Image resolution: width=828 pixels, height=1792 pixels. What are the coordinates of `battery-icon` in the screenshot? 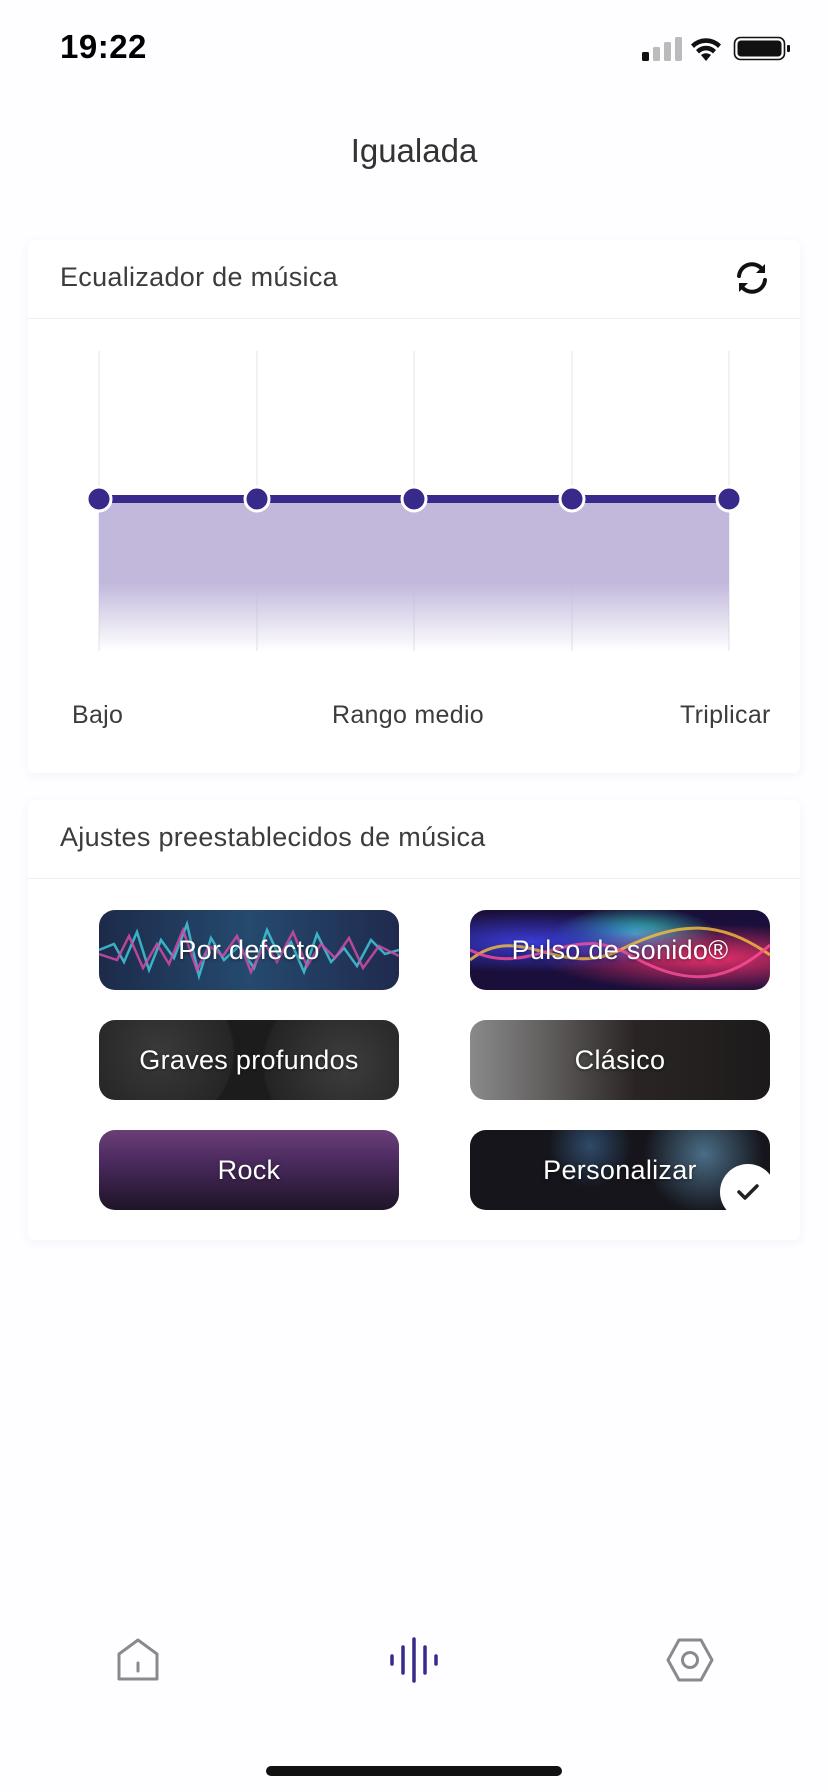 It's located at (761, 48).